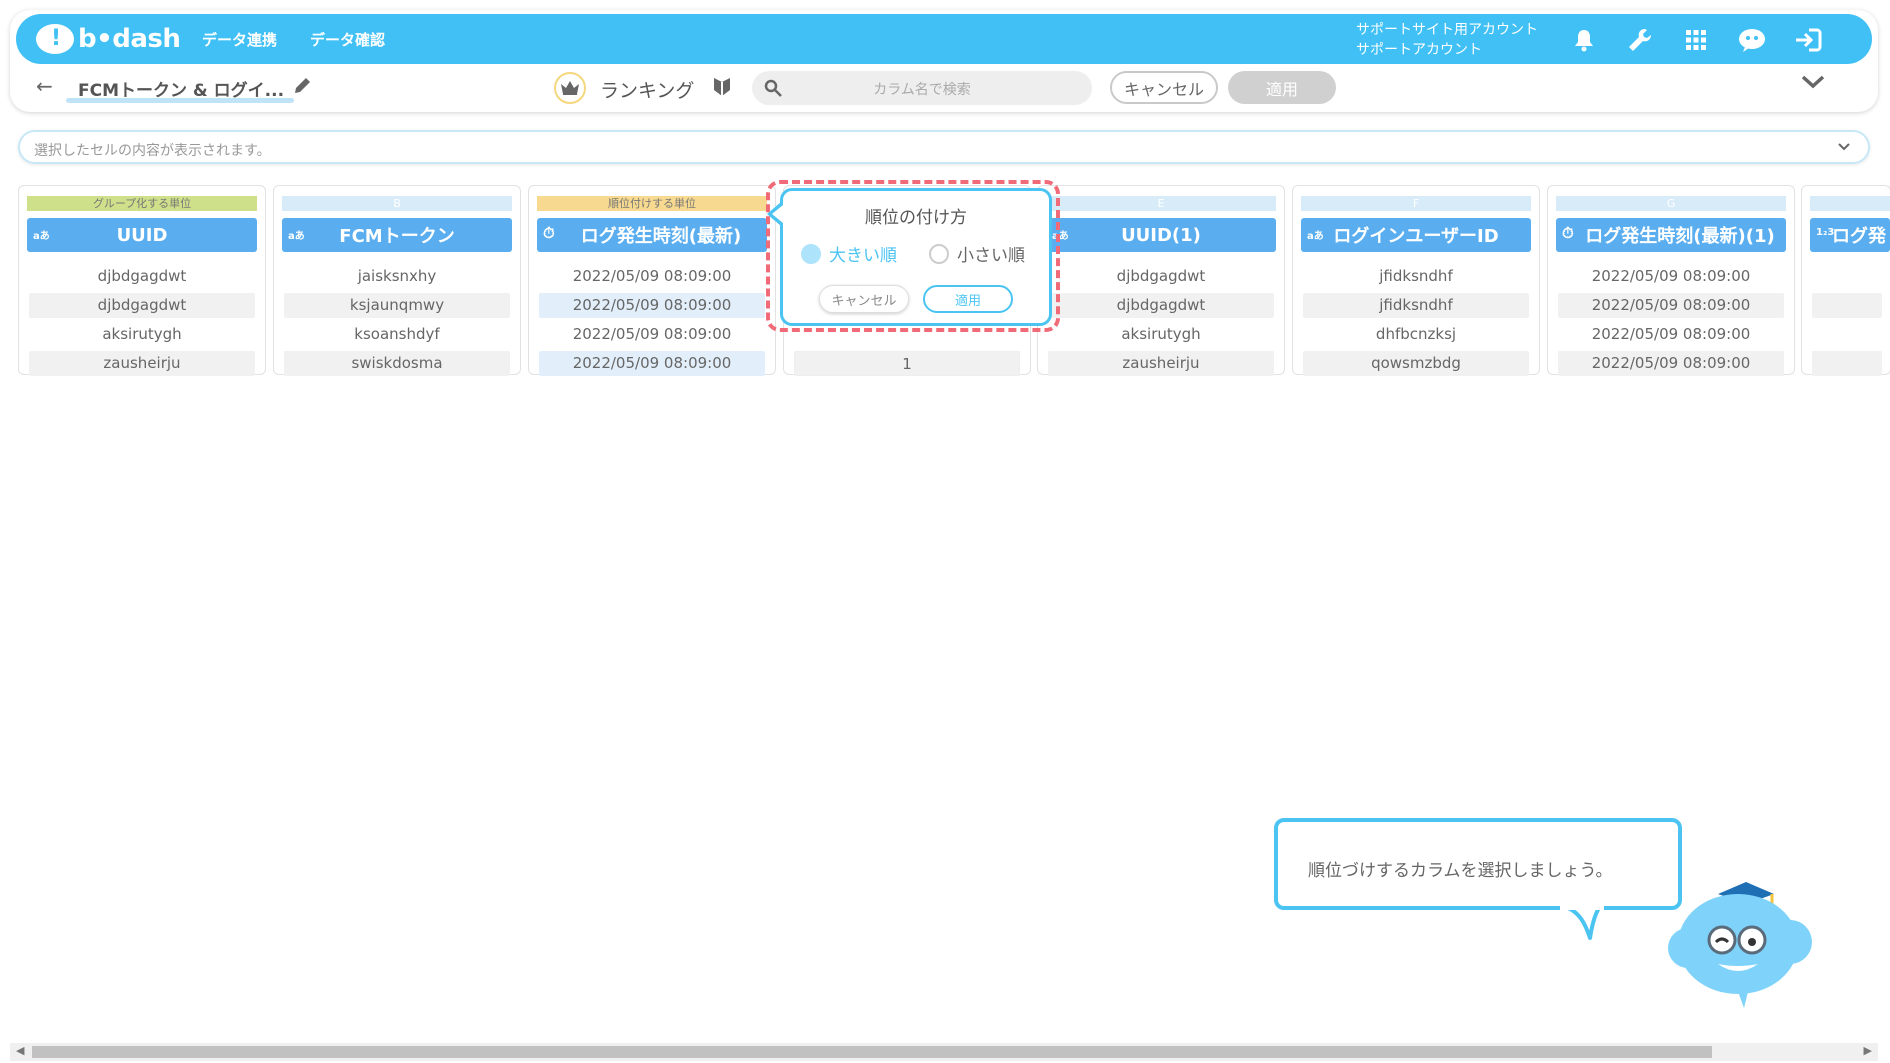  What do you see at coordinates (1416, 203) in the screenshot?
I see `column-strip-label: F` at bounding box center [1416, 203].